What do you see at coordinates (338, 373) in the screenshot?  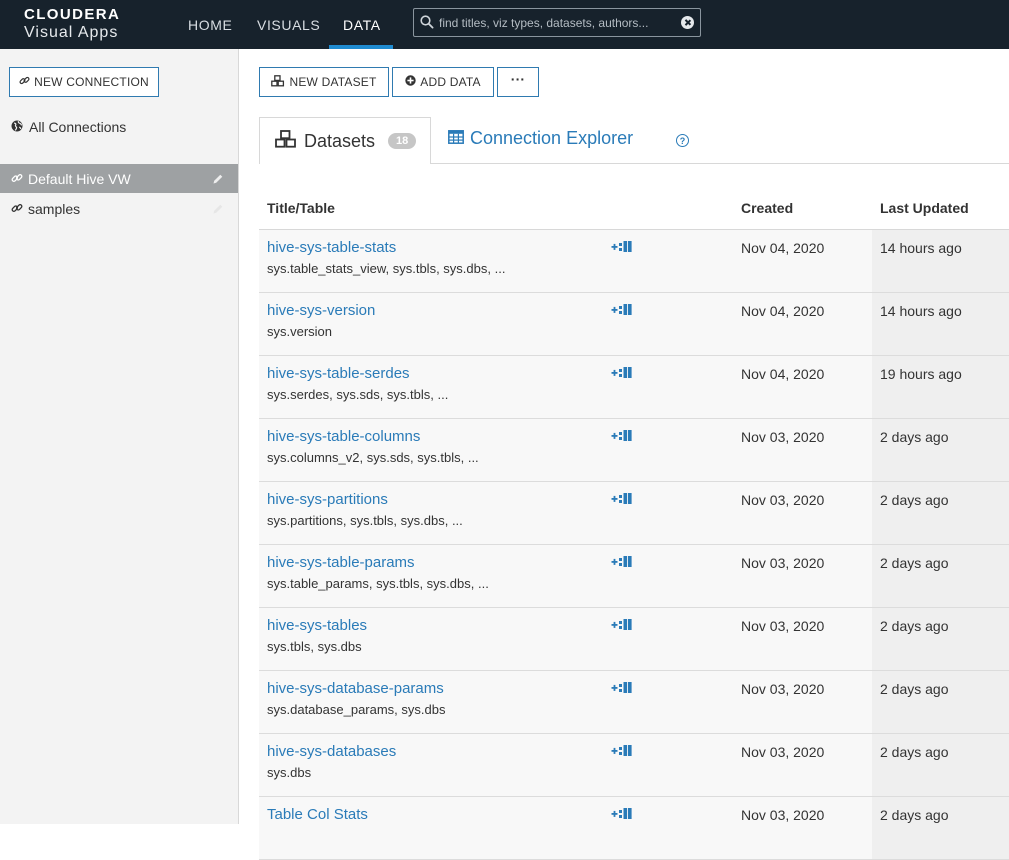 I see `dataset-title-link: hive-sys-table-serdes` at bounding box center [338, 373].